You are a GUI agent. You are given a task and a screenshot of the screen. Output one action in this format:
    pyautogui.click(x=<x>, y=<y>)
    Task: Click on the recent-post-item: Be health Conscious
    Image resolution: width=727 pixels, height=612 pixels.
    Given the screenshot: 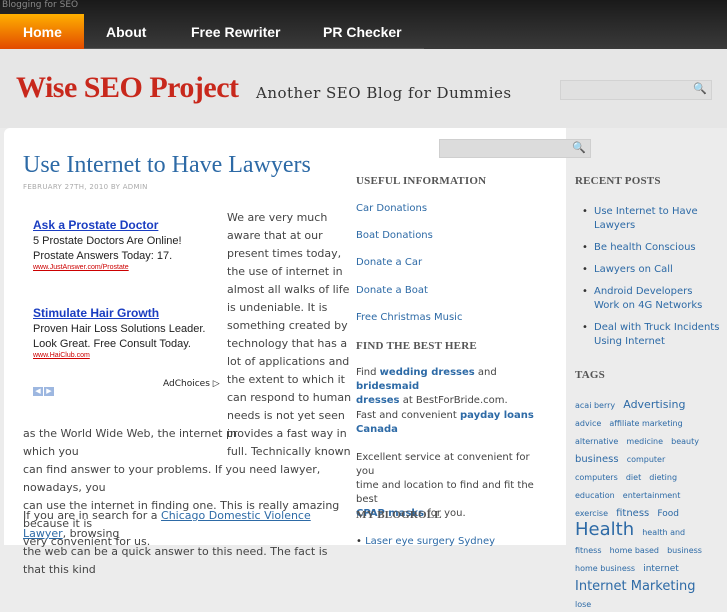 What is the action you would take?
    pyautogui.click(x=650, y=248)
    